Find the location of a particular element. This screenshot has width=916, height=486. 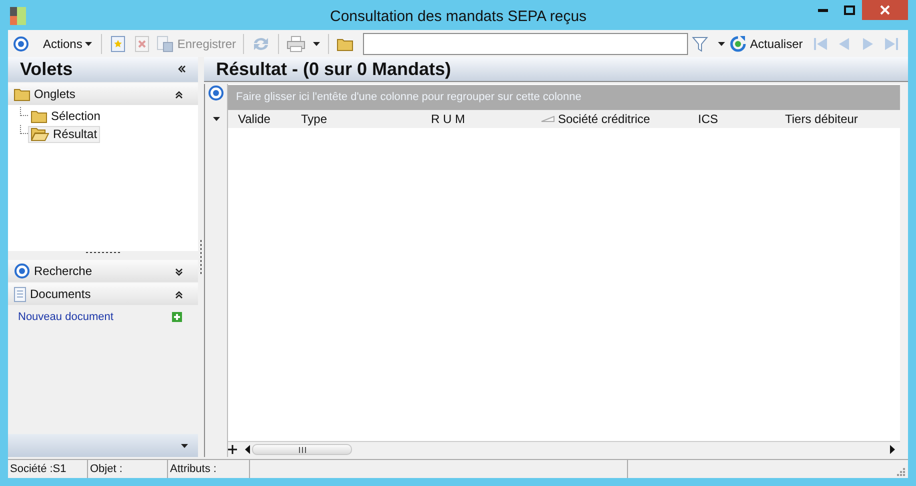

resize-grip-icon is located at coordinates (901, 472).